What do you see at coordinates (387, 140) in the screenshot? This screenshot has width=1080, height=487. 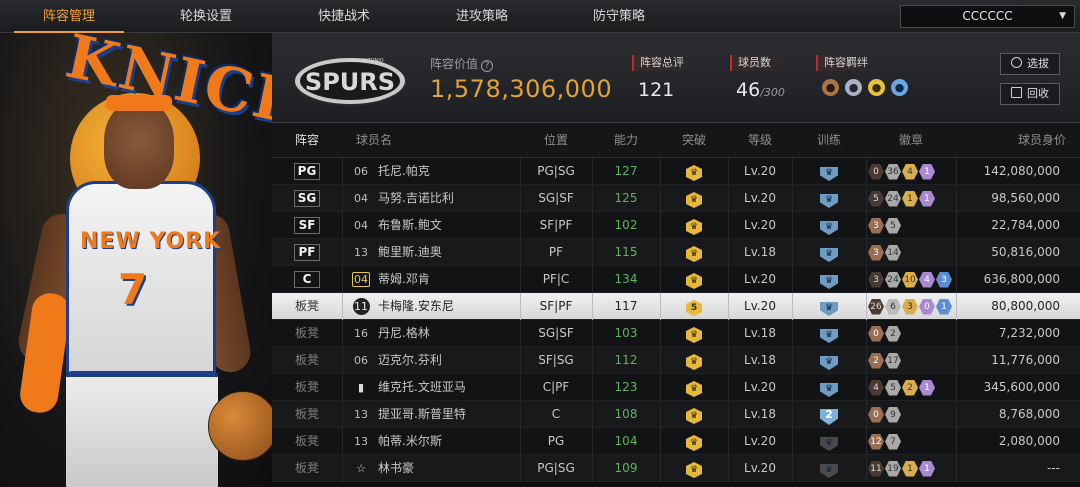 I see `col-header-player-name: 球员名` at bounding box center [387, 140].